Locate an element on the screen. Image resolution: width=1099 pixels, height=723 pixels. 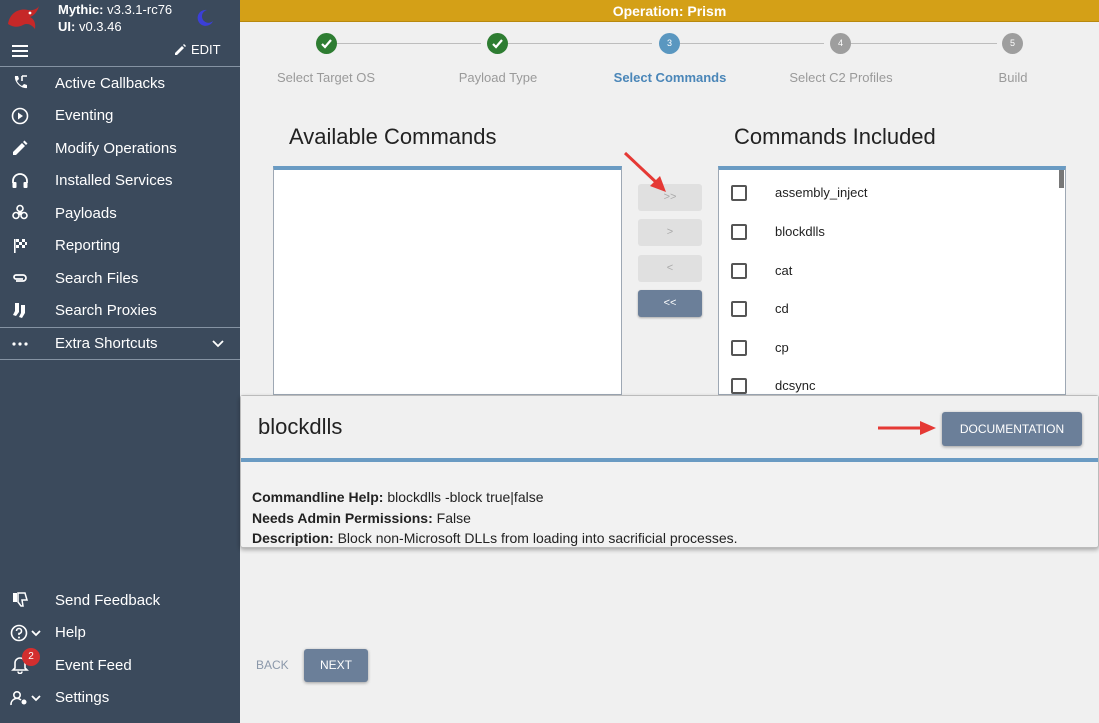
sidebar-item-active-callbacks: Active Callbacks is located at coordinates (120, 83).